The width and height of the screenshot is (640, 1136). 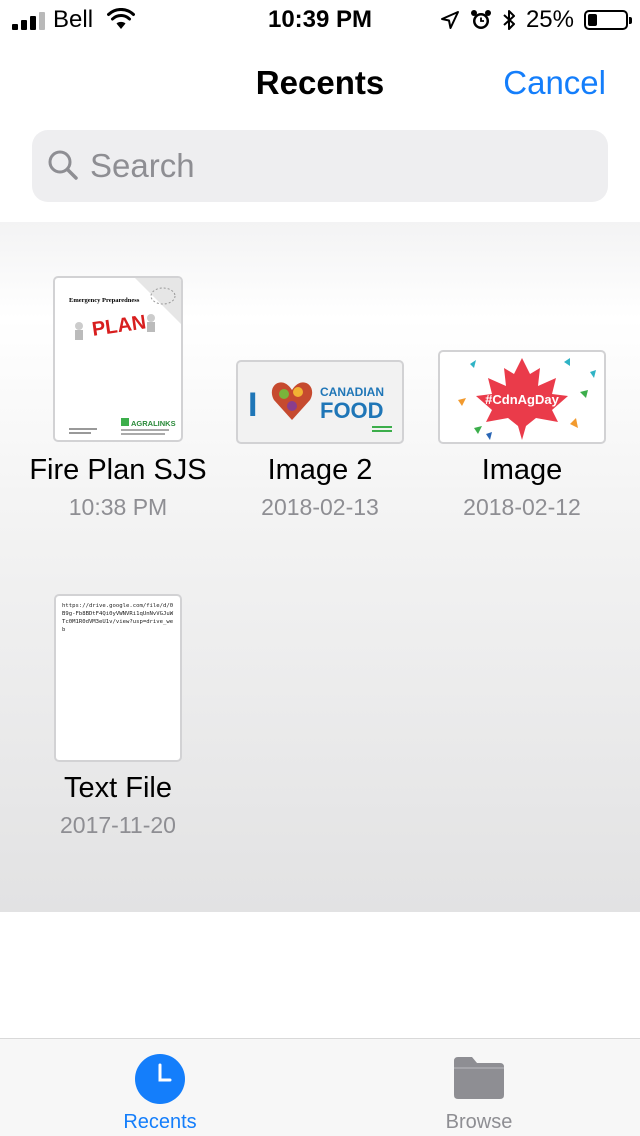 I want to click on image-preview: #CdnAgDay, so click(x=527, y=399).